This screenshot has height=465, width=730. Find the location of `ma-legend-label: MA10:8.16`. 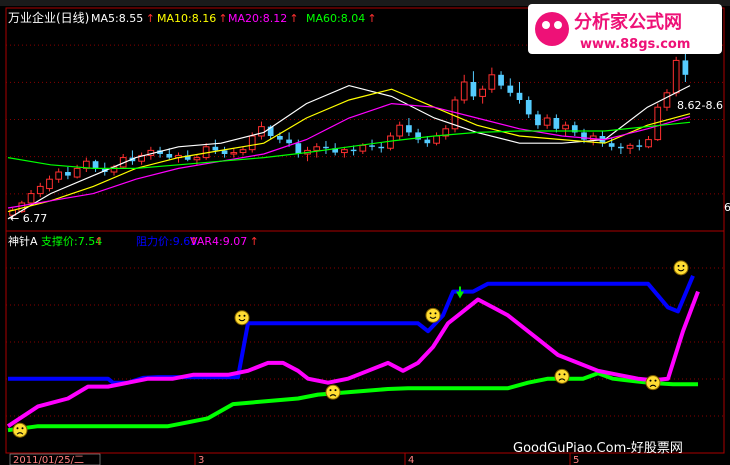

ma-legend-label: MA10:8.16 is located at coordinates (186, 18).